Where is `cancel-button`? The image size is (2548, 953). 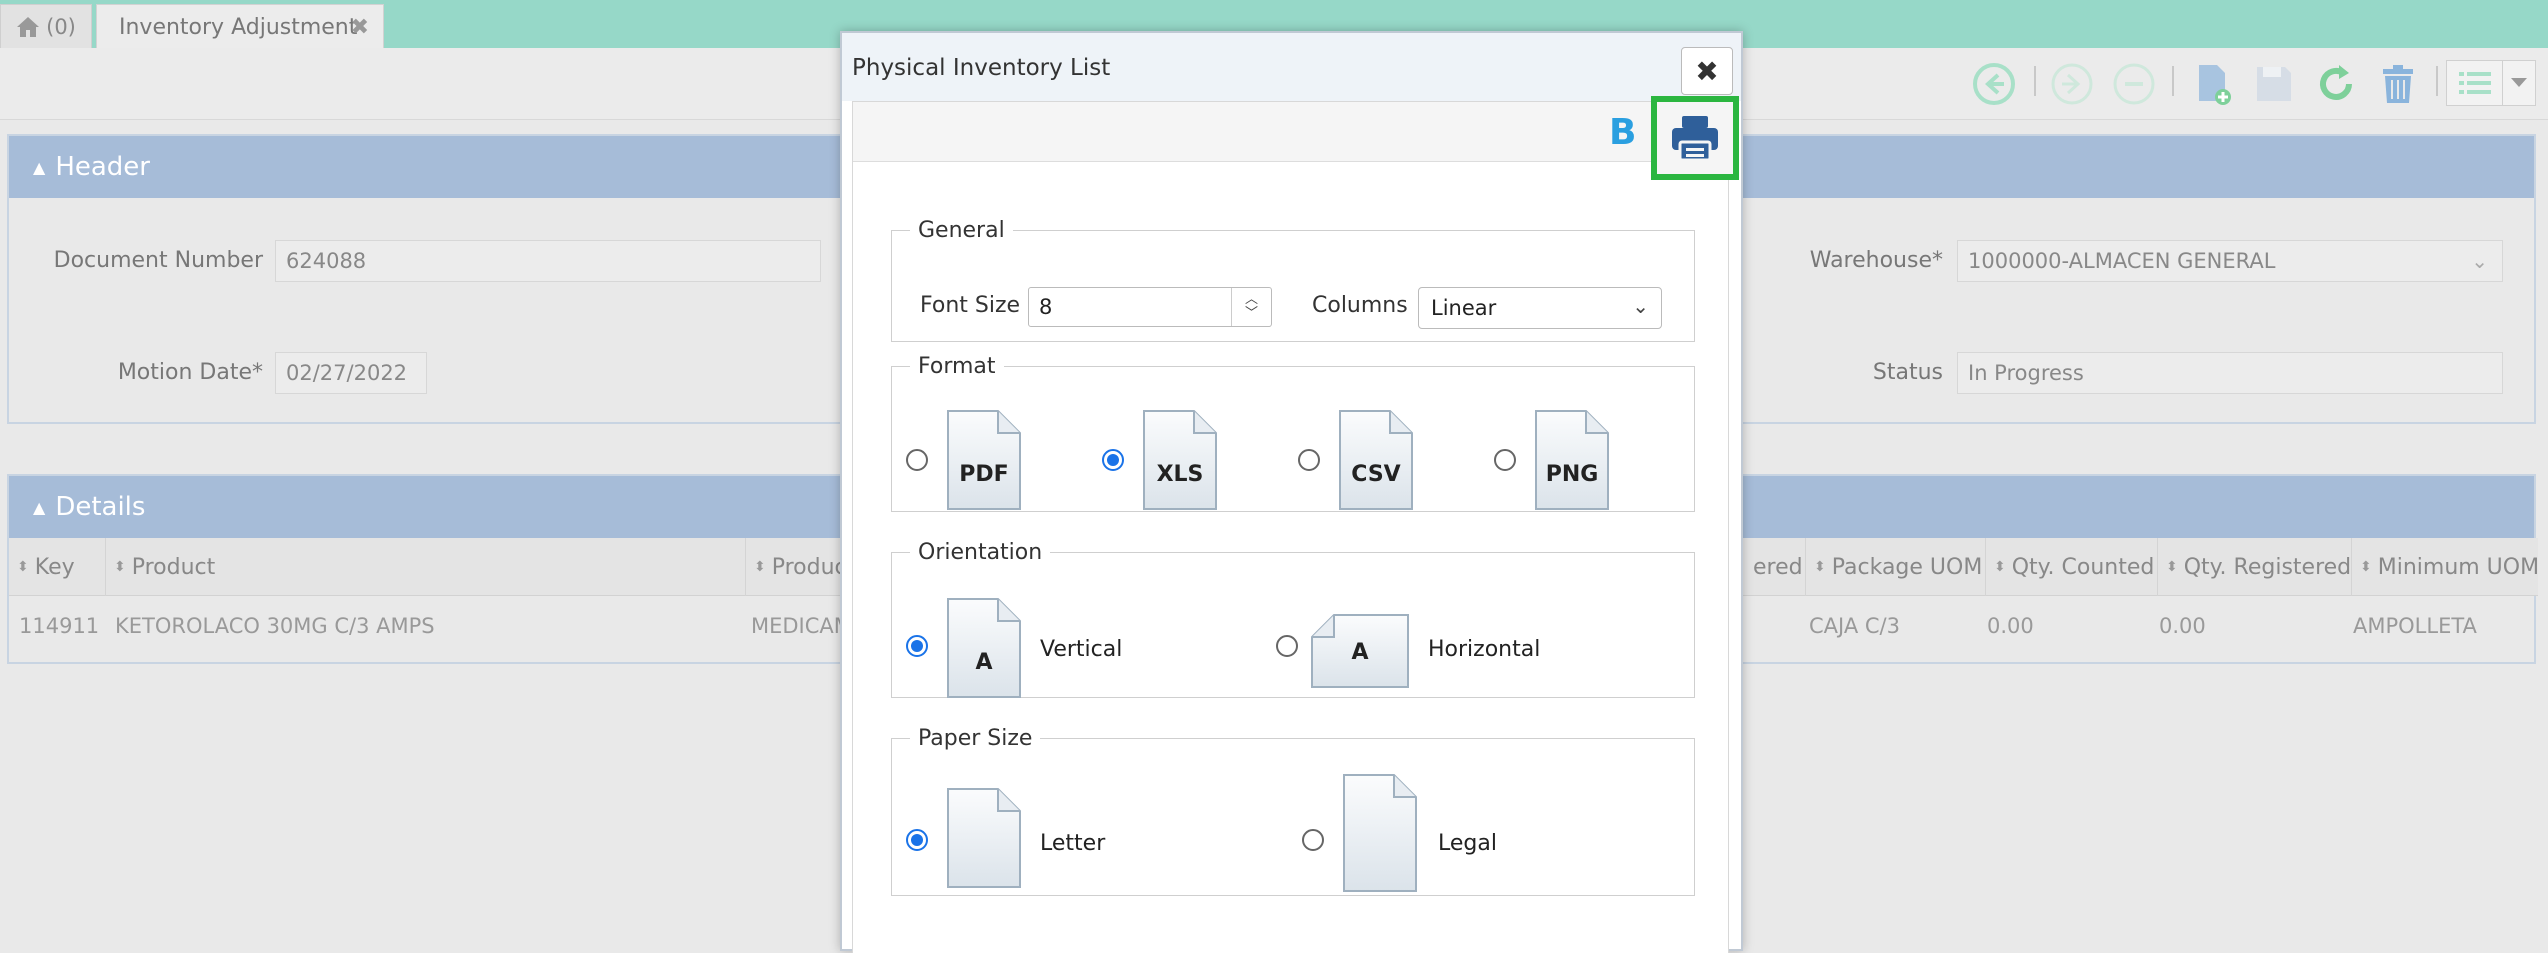
cancel-button is located at coordinates (2134, 84).